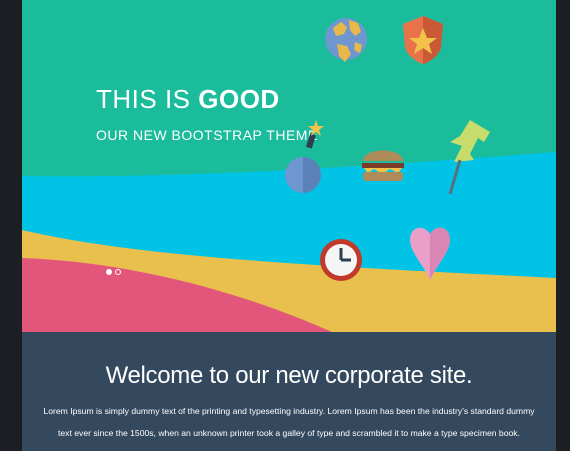 This screenshot has height=451, width=570. Describe the element at coordinates (383, 165) in the screenshot. I see `burger-icon` at that location.